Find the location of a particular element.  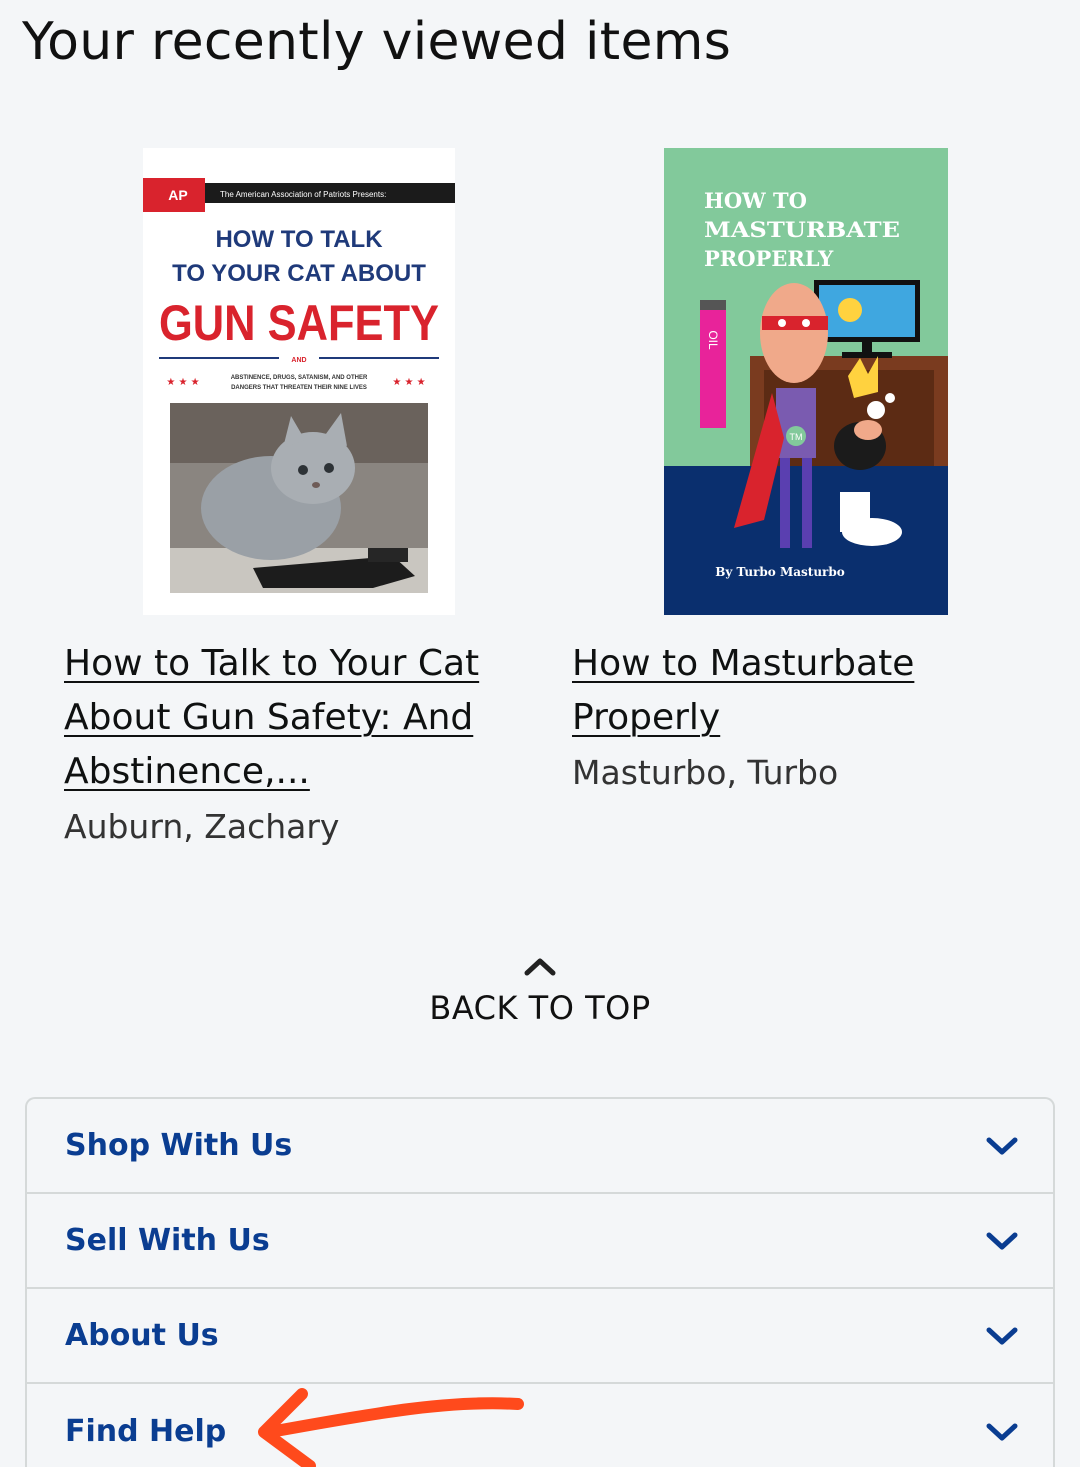

cover-line-1: HOW TO TALK is located at coordinates (299, 239).